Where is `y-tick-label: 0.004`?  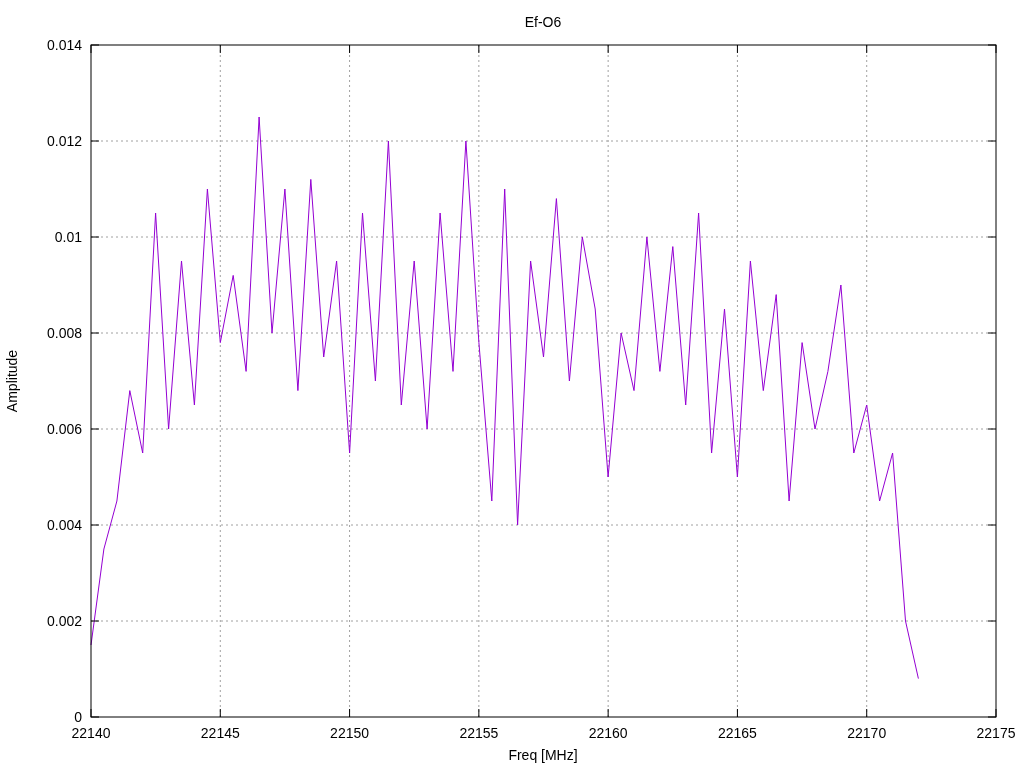
y-tick-label: 0.004 is located at coordinates (64, 525).